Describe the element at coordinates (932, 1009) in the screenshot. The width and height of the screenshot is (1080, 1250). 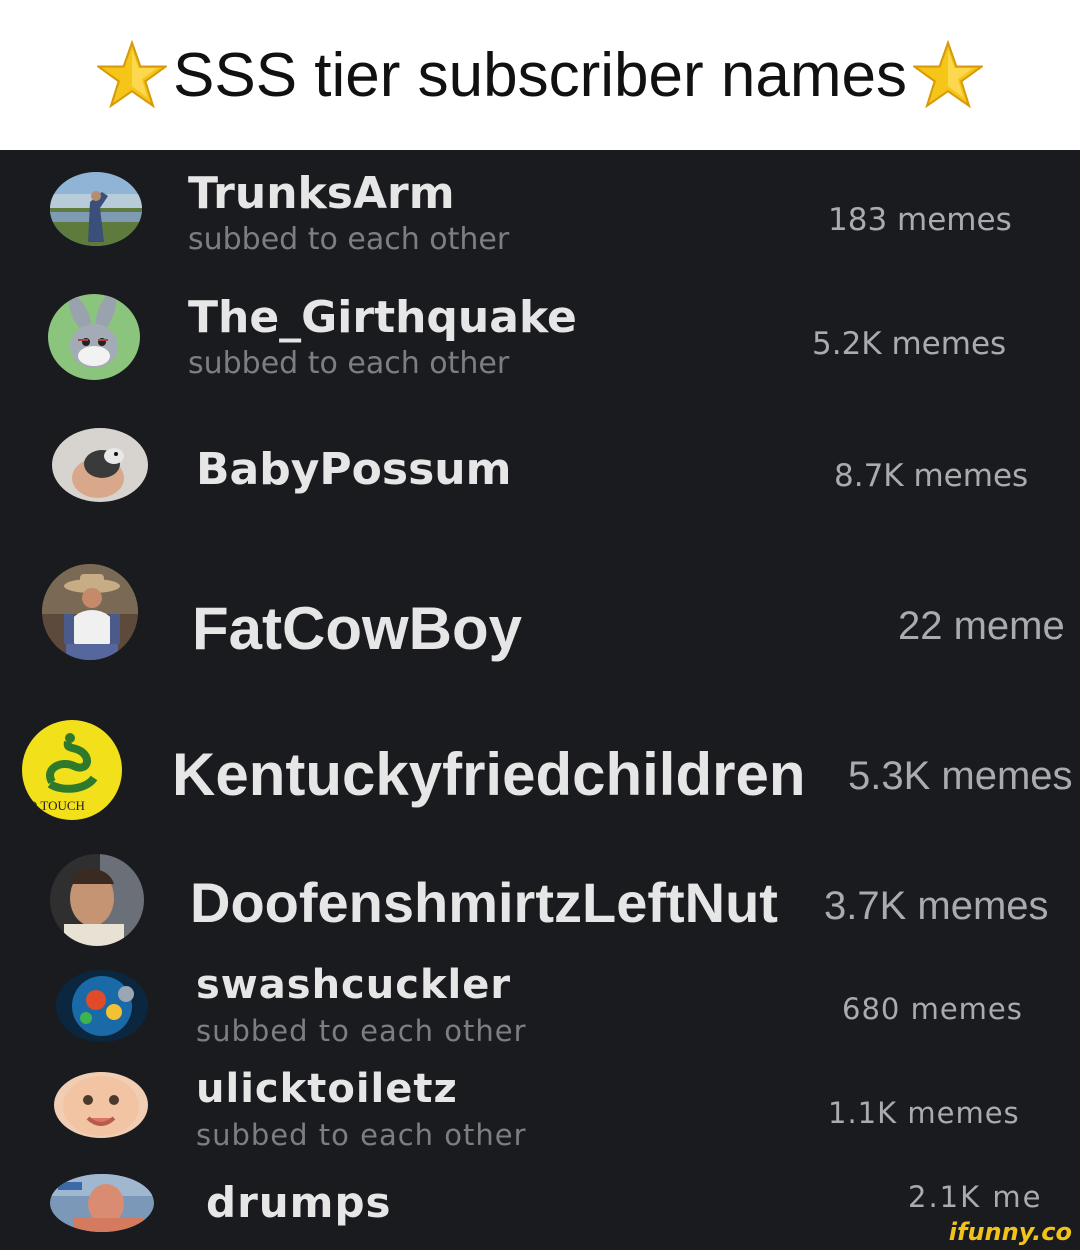
I see `meme-count: 680 memes` at that location.